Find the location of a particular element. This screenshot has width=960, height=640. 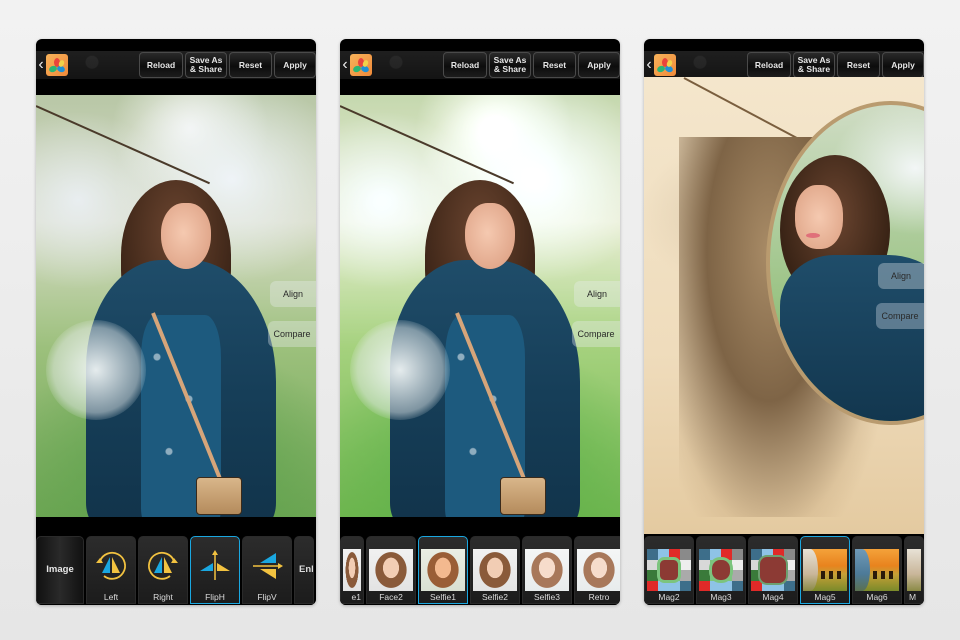

effect-tile: Mag2 is located at coordinates (669, 570).